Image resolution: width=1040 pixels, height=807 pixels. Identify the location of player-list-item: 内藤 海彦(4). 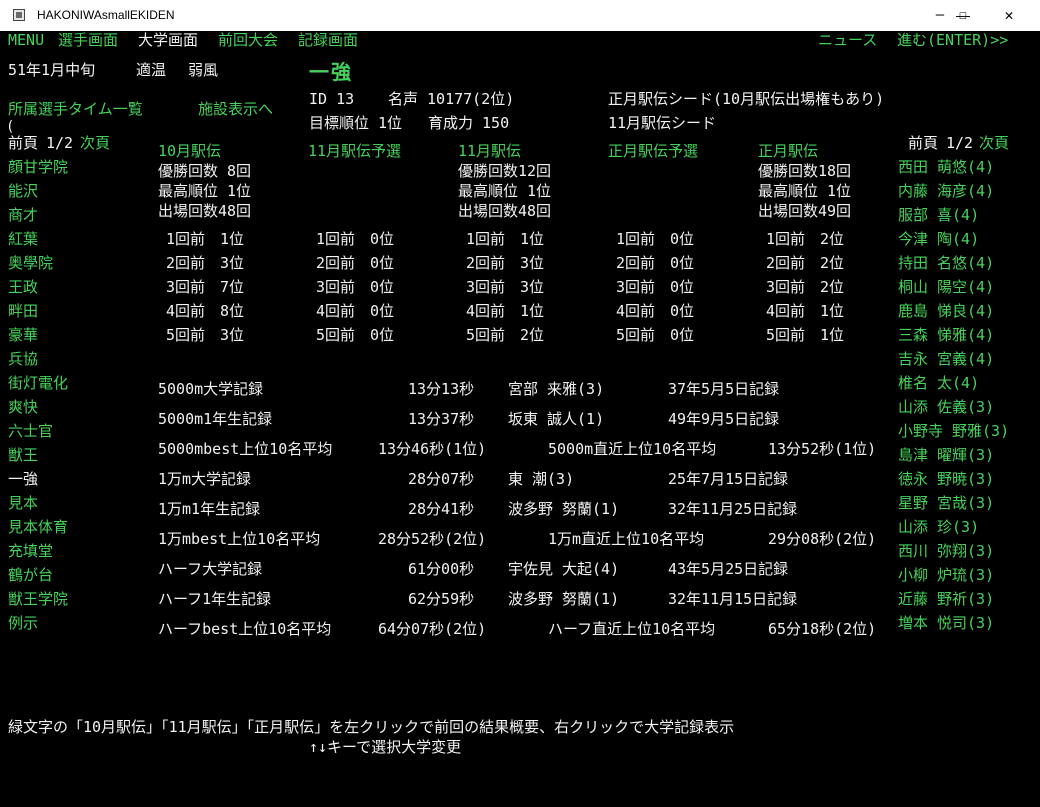
(946, 191).